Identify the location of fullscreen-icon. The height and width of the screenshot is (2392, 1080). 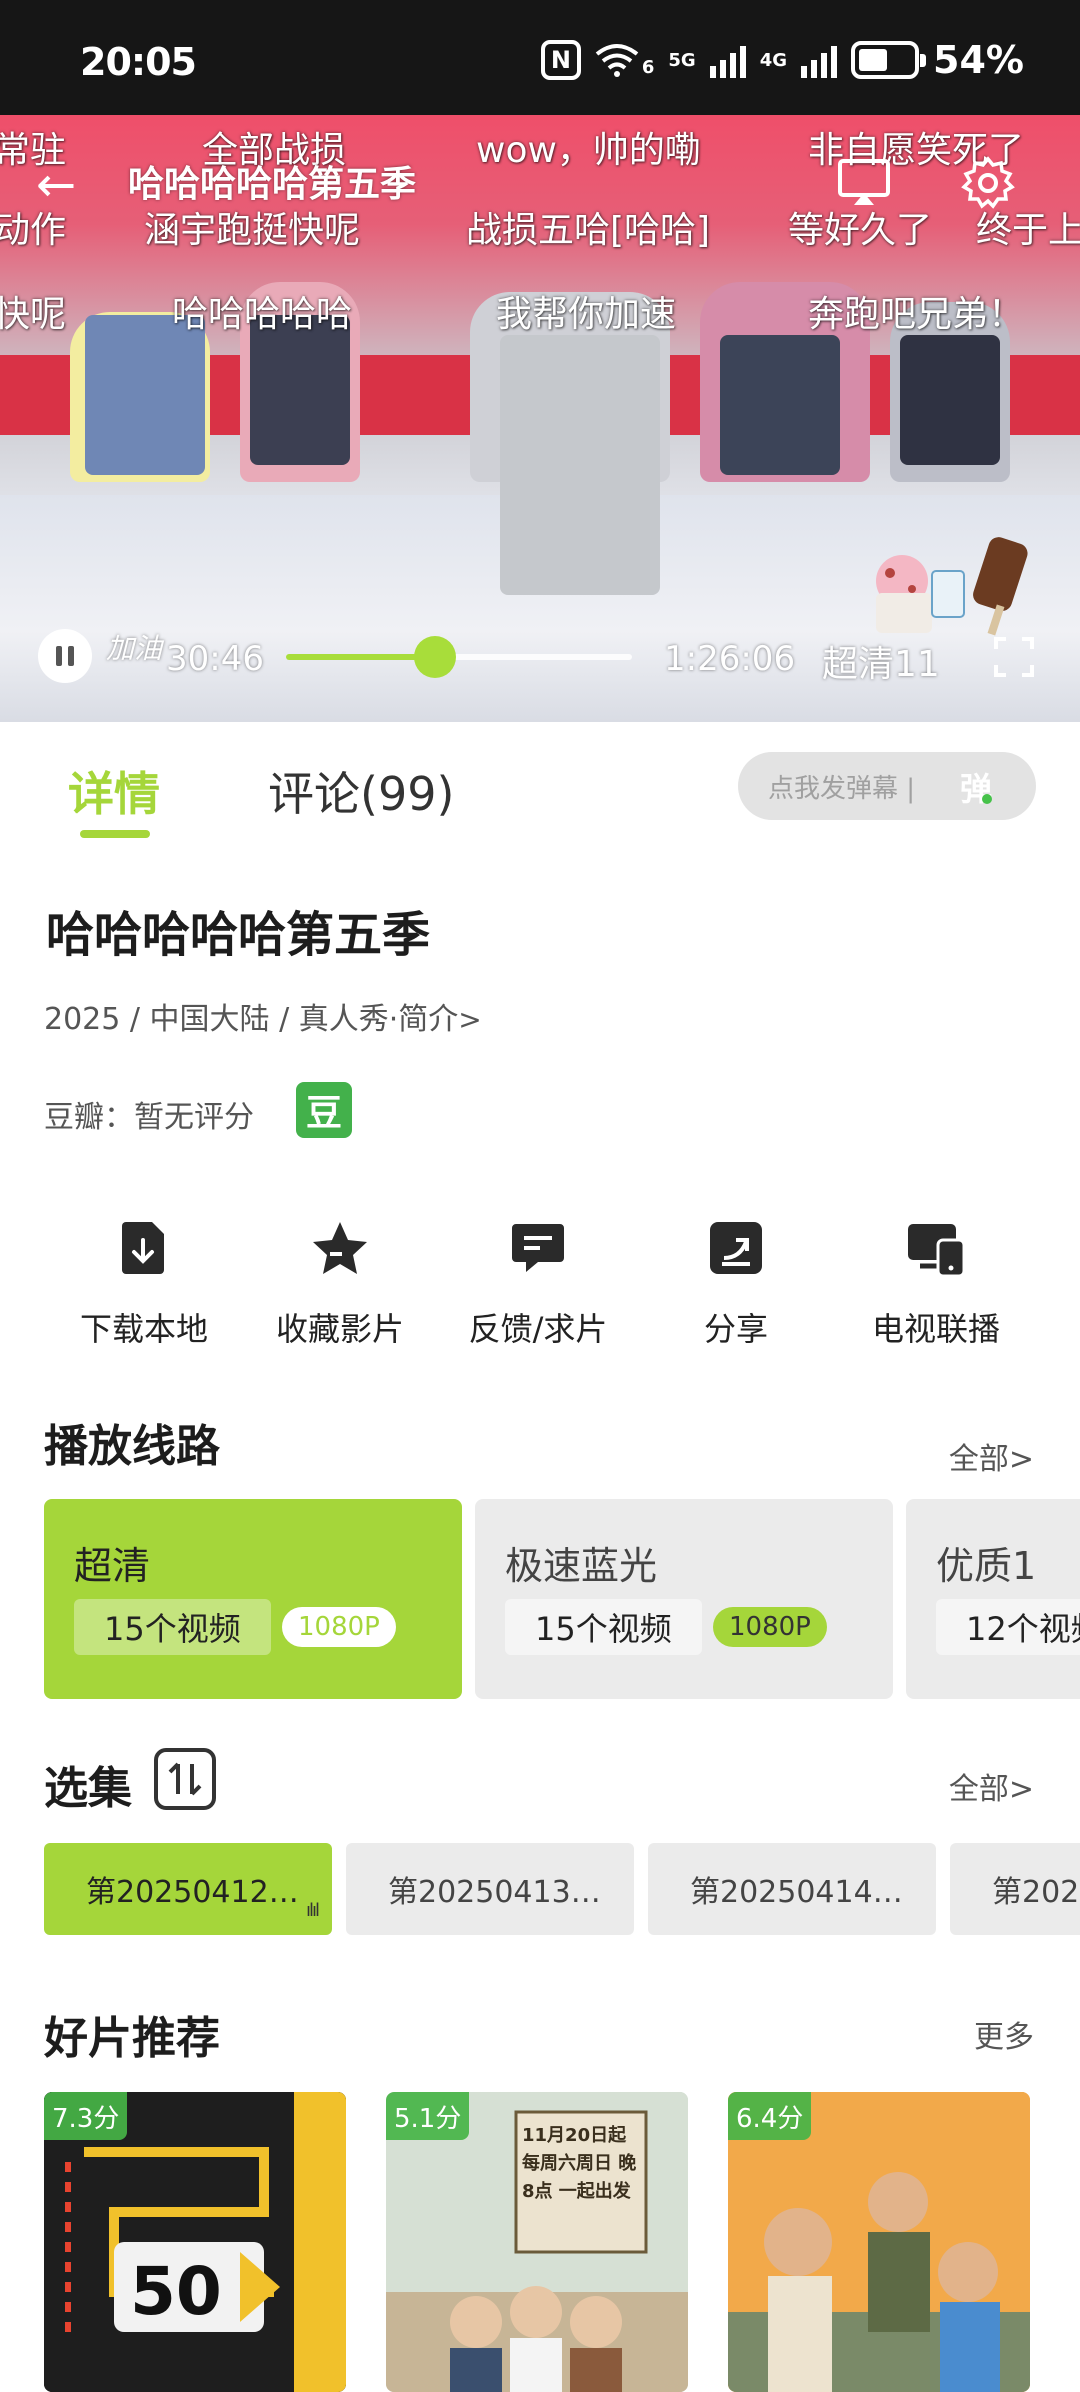
(1014, 657).